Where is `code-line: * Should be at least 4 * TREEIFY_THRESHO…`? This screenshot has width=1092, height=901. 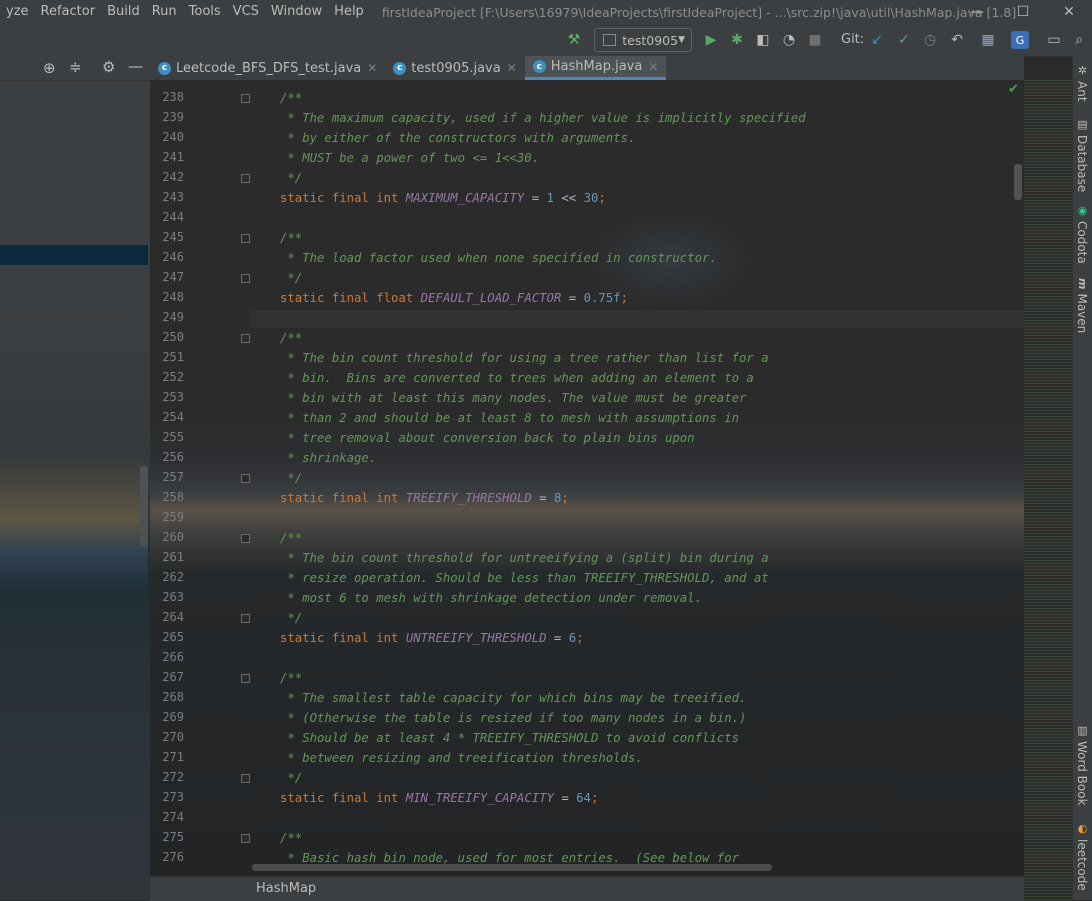
code-line: * Should be at least 4 * TREEIFY_THRESHO… is located at coordinates (509, 738).